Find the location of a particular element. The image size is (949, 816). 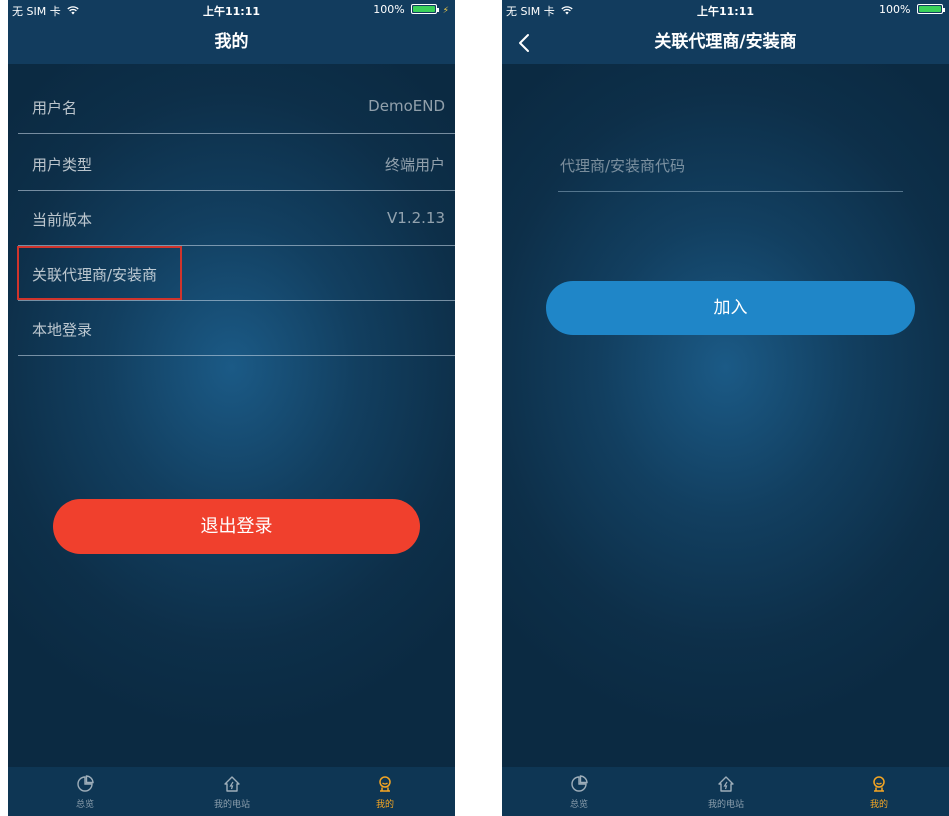

nav-bar: 我的 is located at coordinates (231, 42).